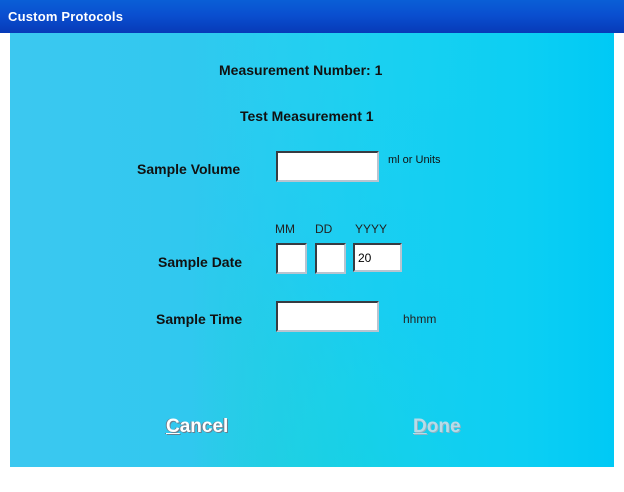 The height and width of the screenshot is (492, 624). I want to click on cancel-button-label: ancel, so click(204, 426).